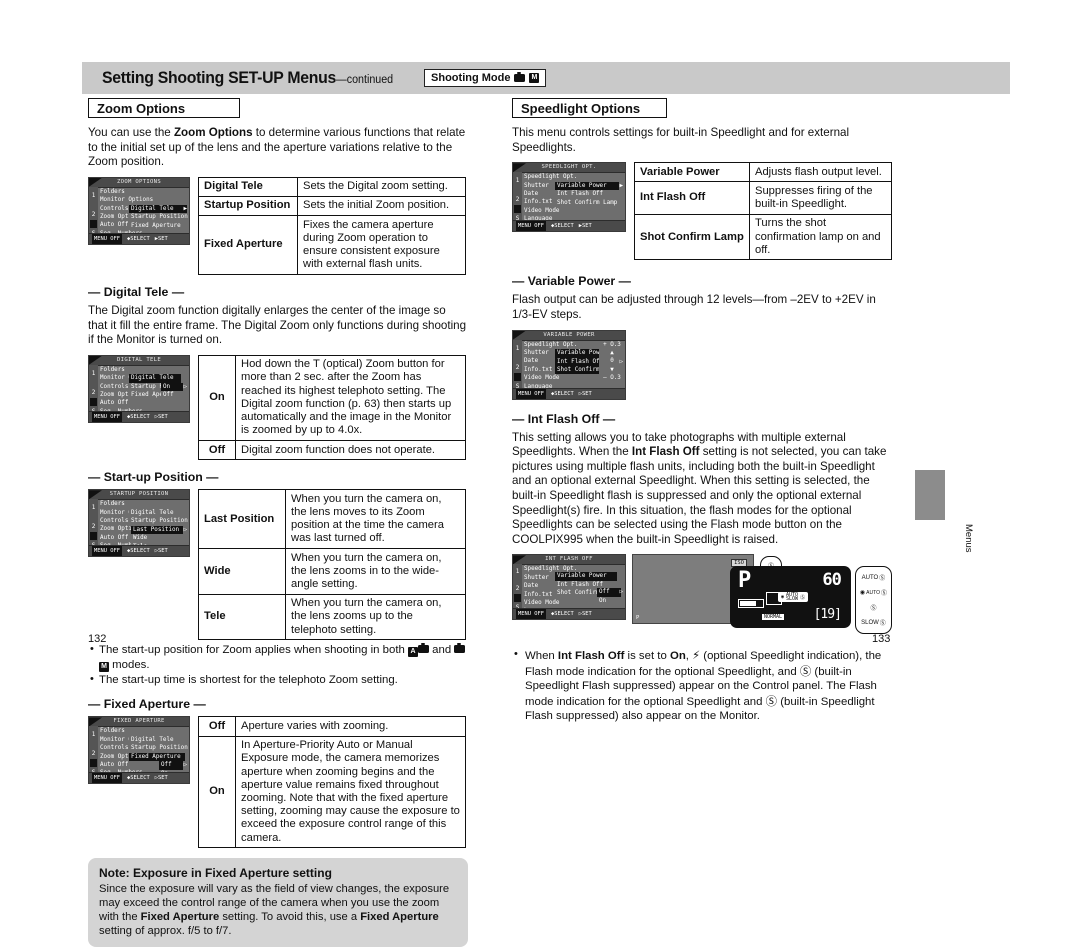 The image size is (1080, 947). Describe the element at coordinates (692, 172) in the screenshot. I see `row-key: Variable Power` at that location.